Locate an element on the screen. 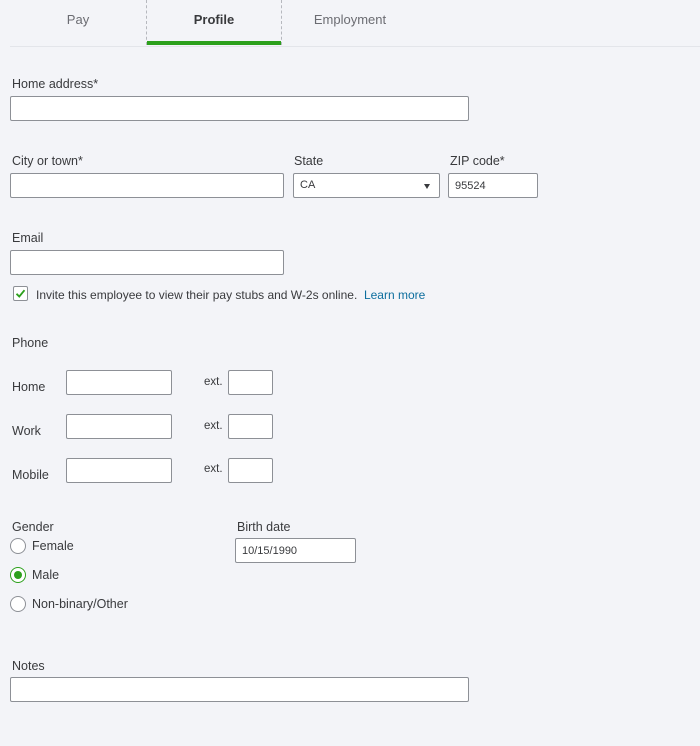  zip-label: ZIP code* is located at coordinates (477, 161).